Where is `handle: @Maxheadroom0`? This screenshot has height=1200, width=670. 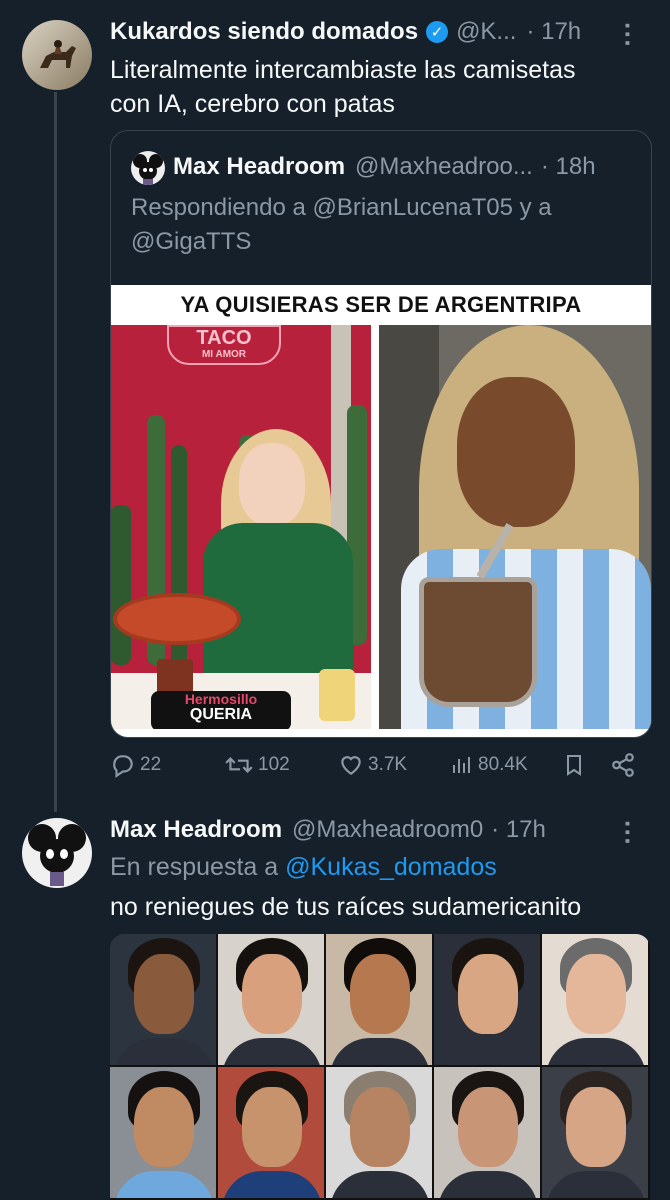
handle: @Maxheadroom0 is located at coordinates (387, 830).